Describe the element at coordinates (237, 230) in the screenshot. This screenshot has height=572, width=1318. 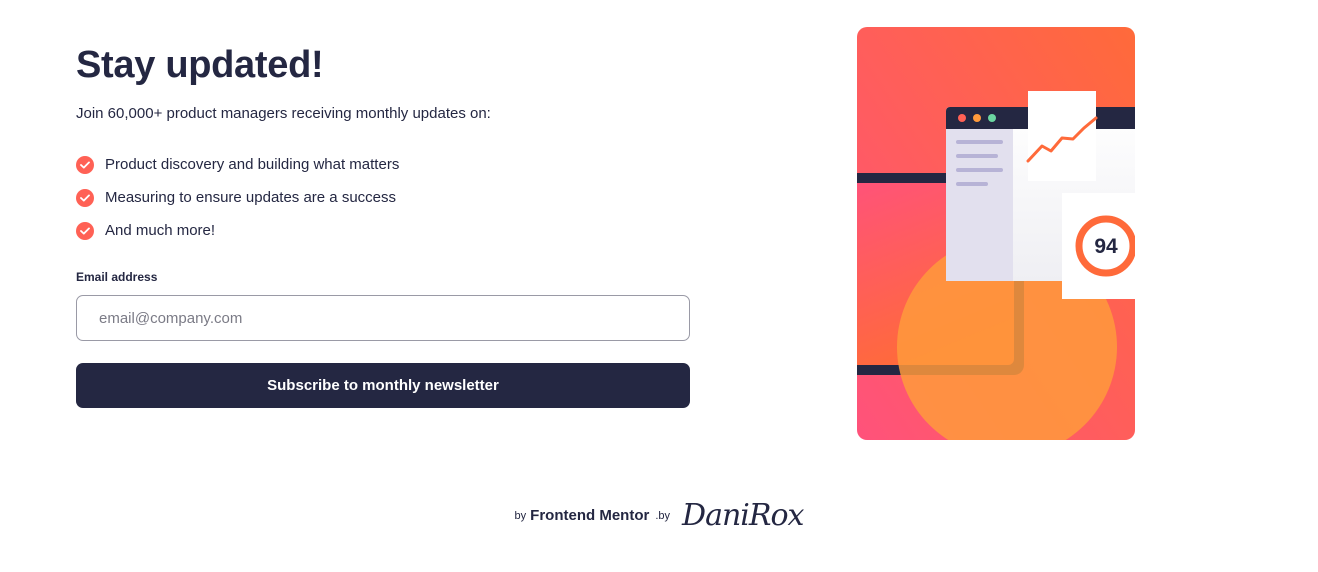
I see `list-item: And much more!` at that location.